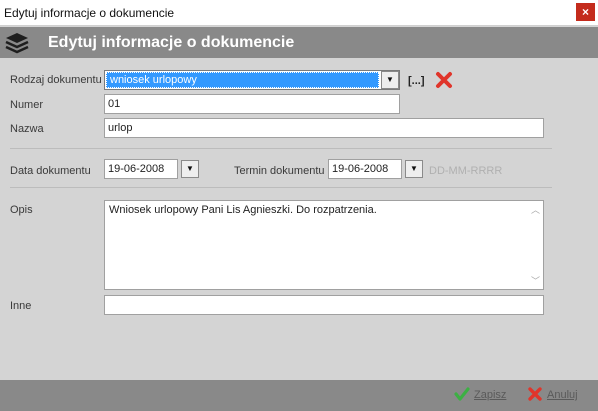 This screenshot has height=411, width=598. I want to click on termin-label: Termin dokumentu, so click(279, 171).